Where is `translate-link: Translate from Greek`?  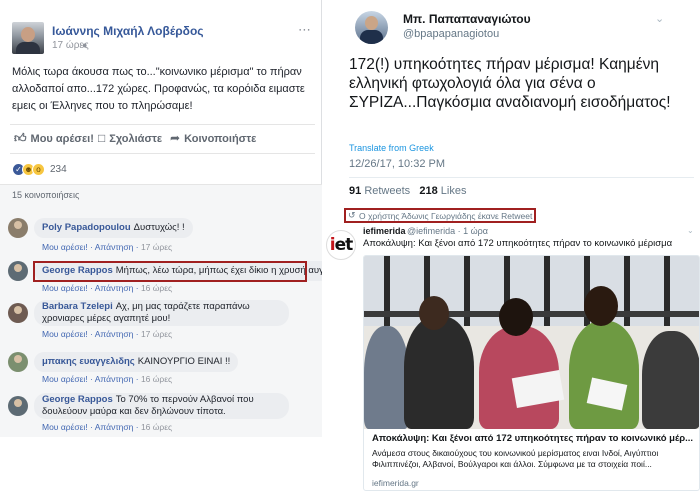
translate-link: Translate from Greek is located at coordinates (391, 148).